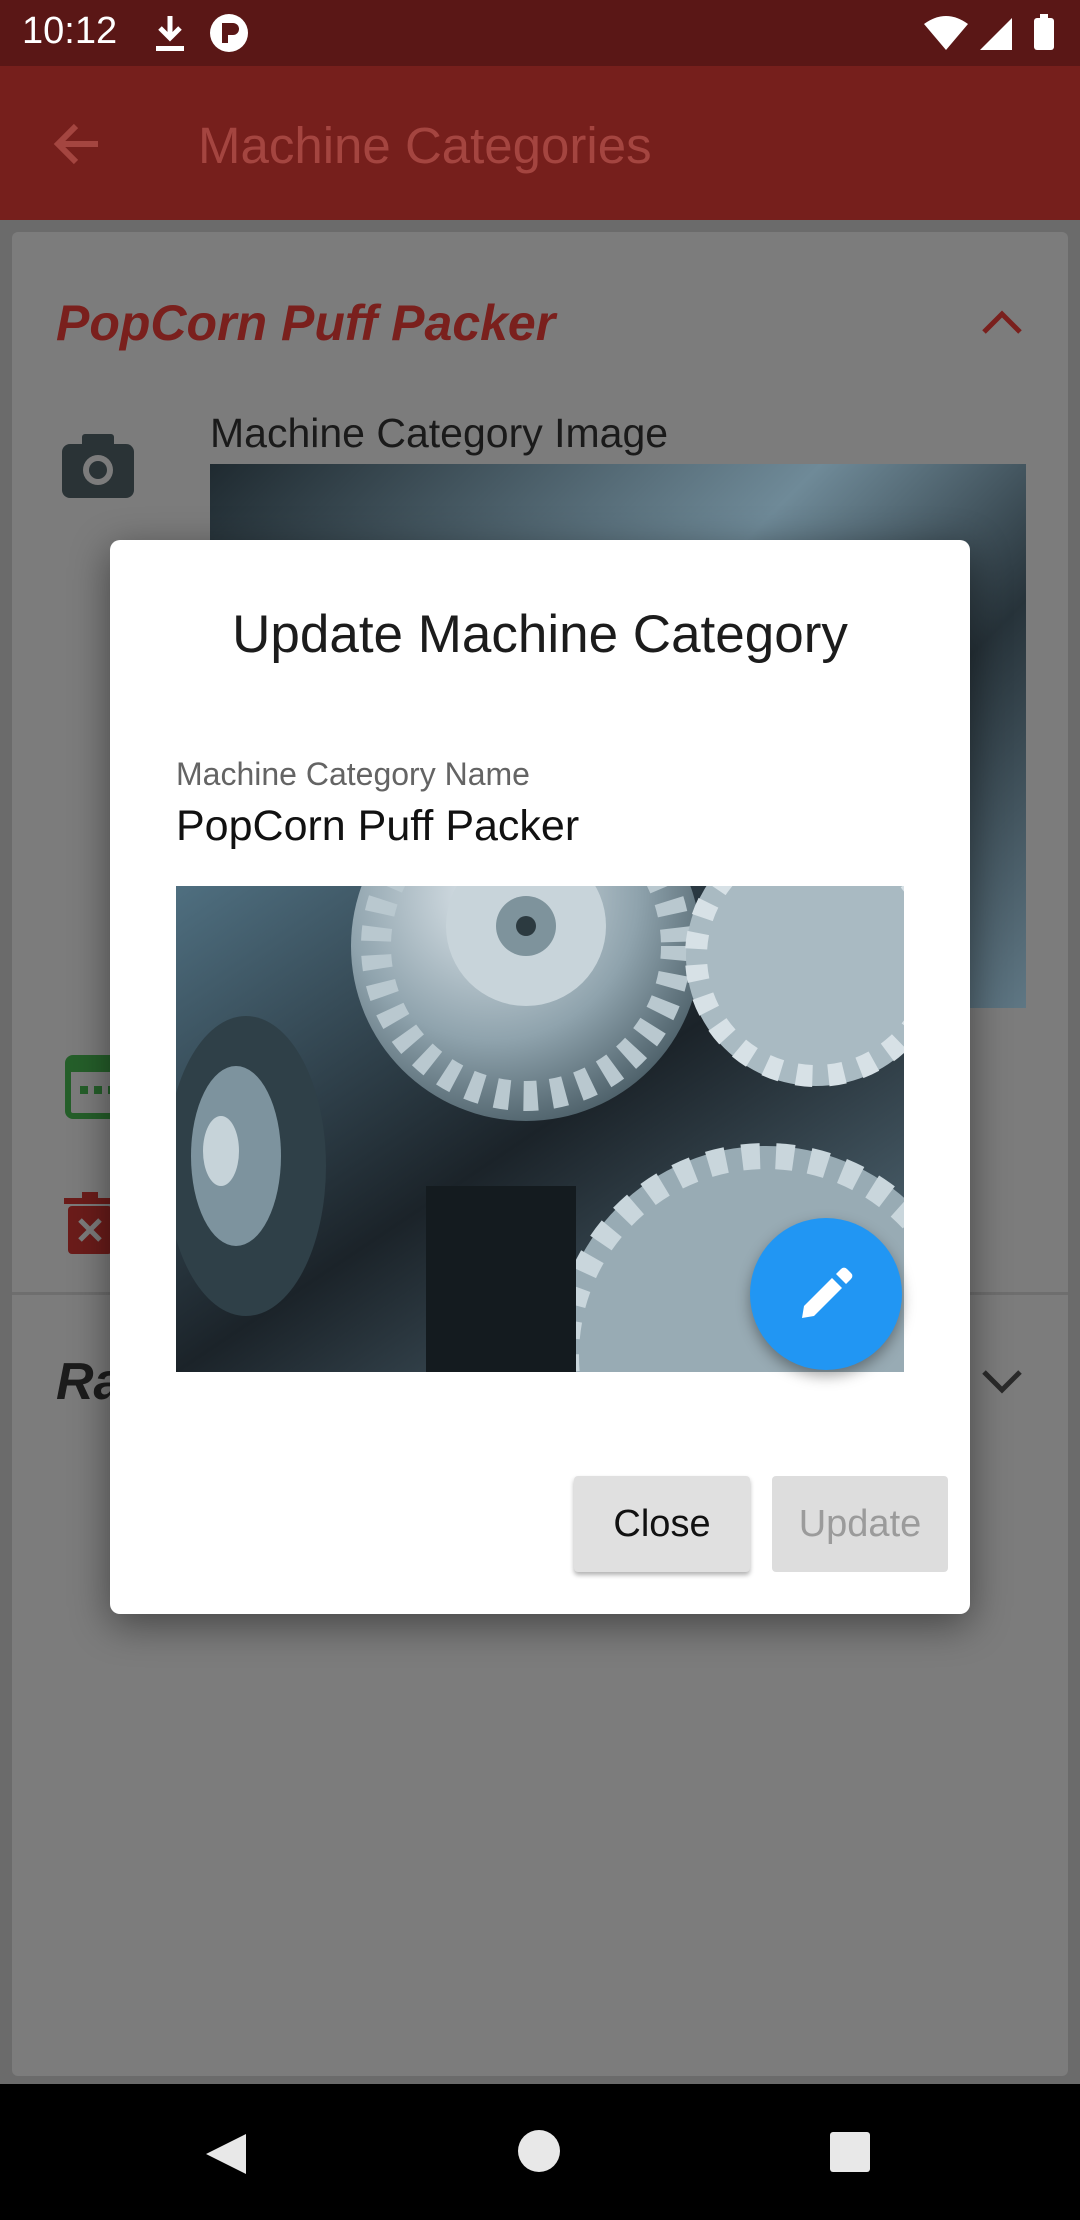  I want to click on page-title: Machine Categories, so click(425, 145).